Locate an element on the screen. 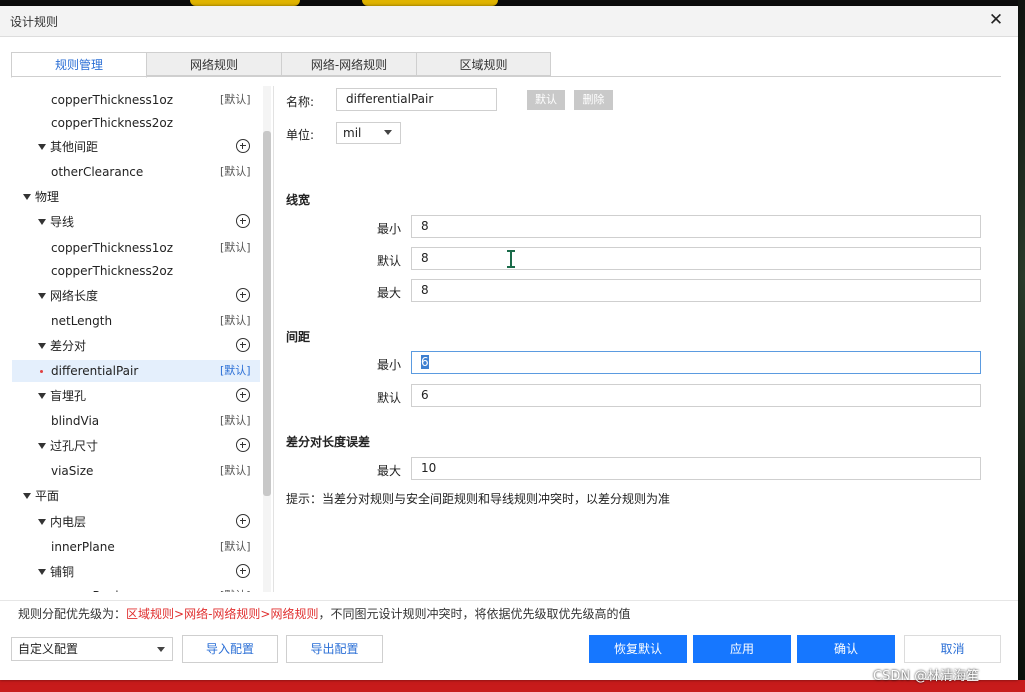  tree-item: otherClearance [默认] is located at coordinates (136, 172).